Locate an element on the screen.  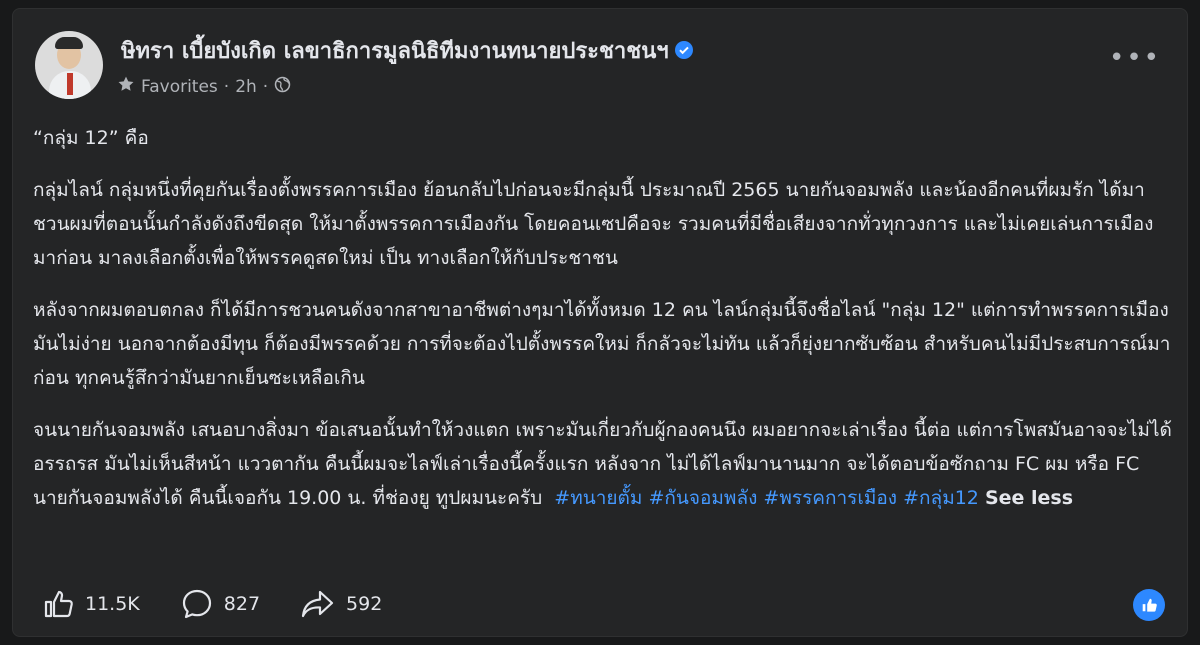
like-button: 11.5K is located at coordinates (90, 604).